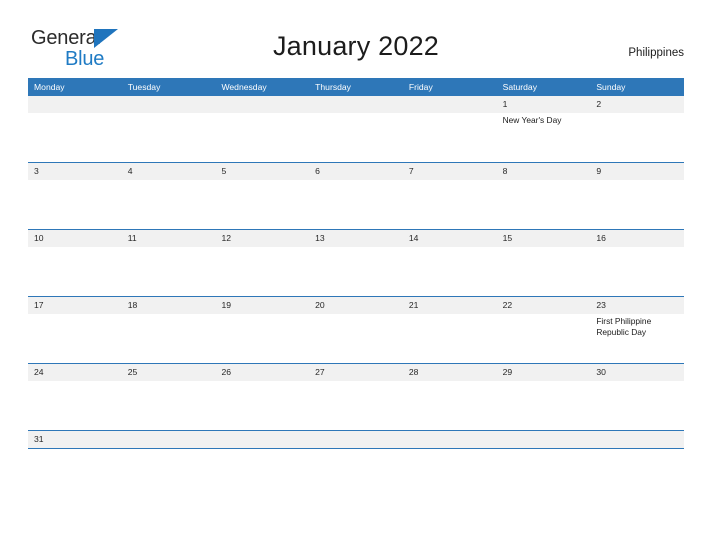  I want to click on day-number: 30, so click(601, 372).